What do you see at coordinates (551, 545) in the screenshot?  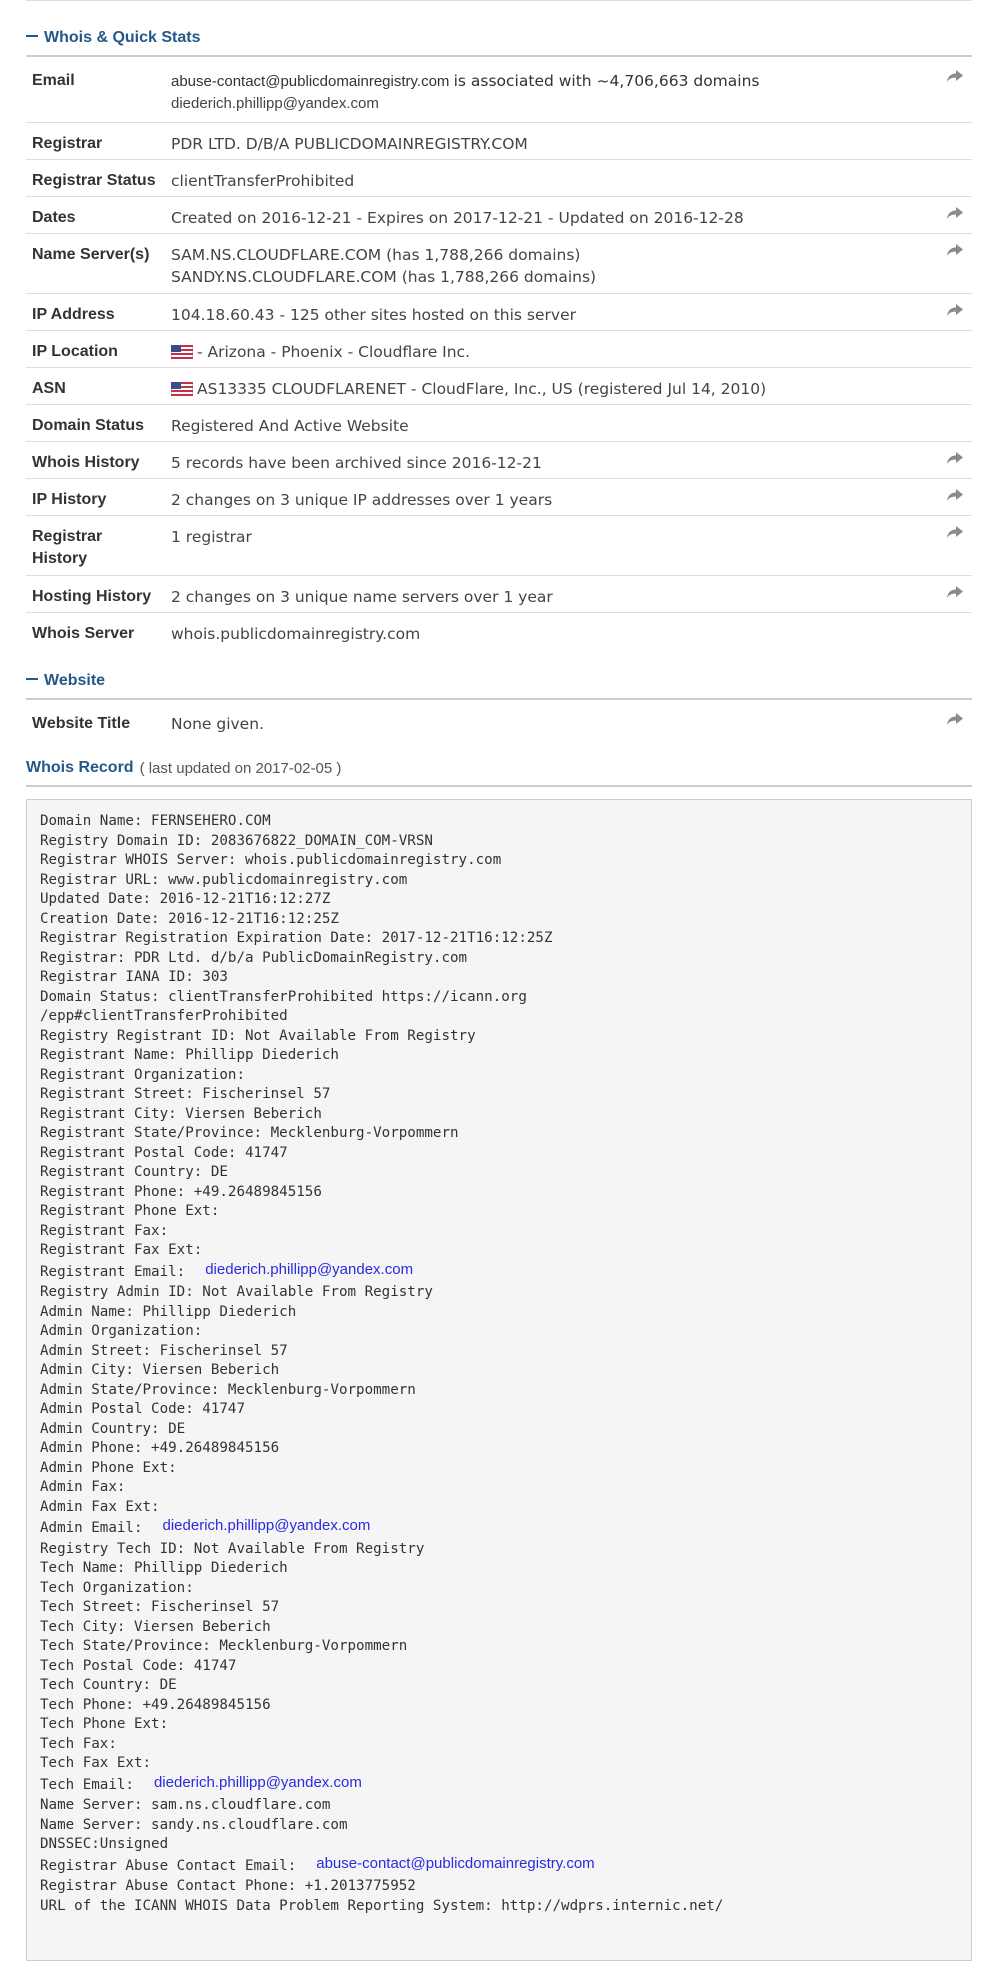 I see `registrar-history-value: 1 registrar` at bounding box center [551, 545].